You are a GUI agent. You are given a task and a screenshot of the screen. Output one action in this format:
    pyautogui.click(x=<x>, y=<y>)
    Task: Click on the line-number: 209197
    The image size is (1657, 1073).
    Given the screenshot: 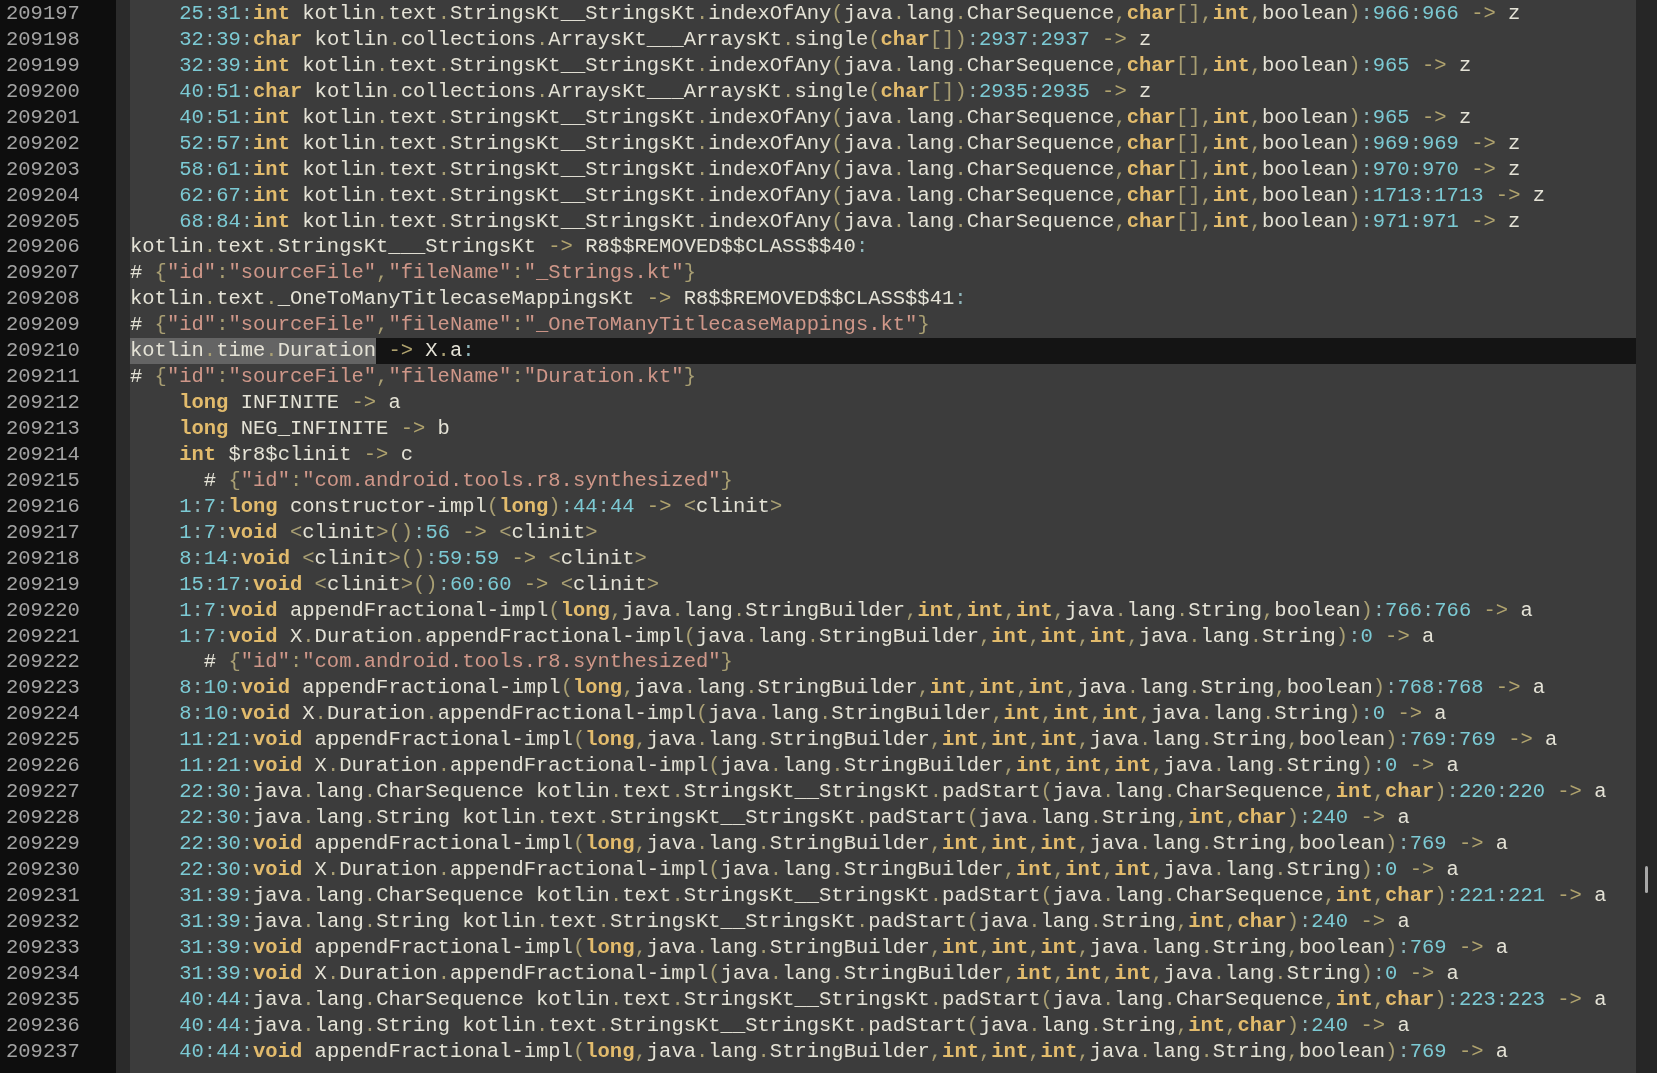 What is the action you would take?
    pyautogui.click(x=43, y=14)
    